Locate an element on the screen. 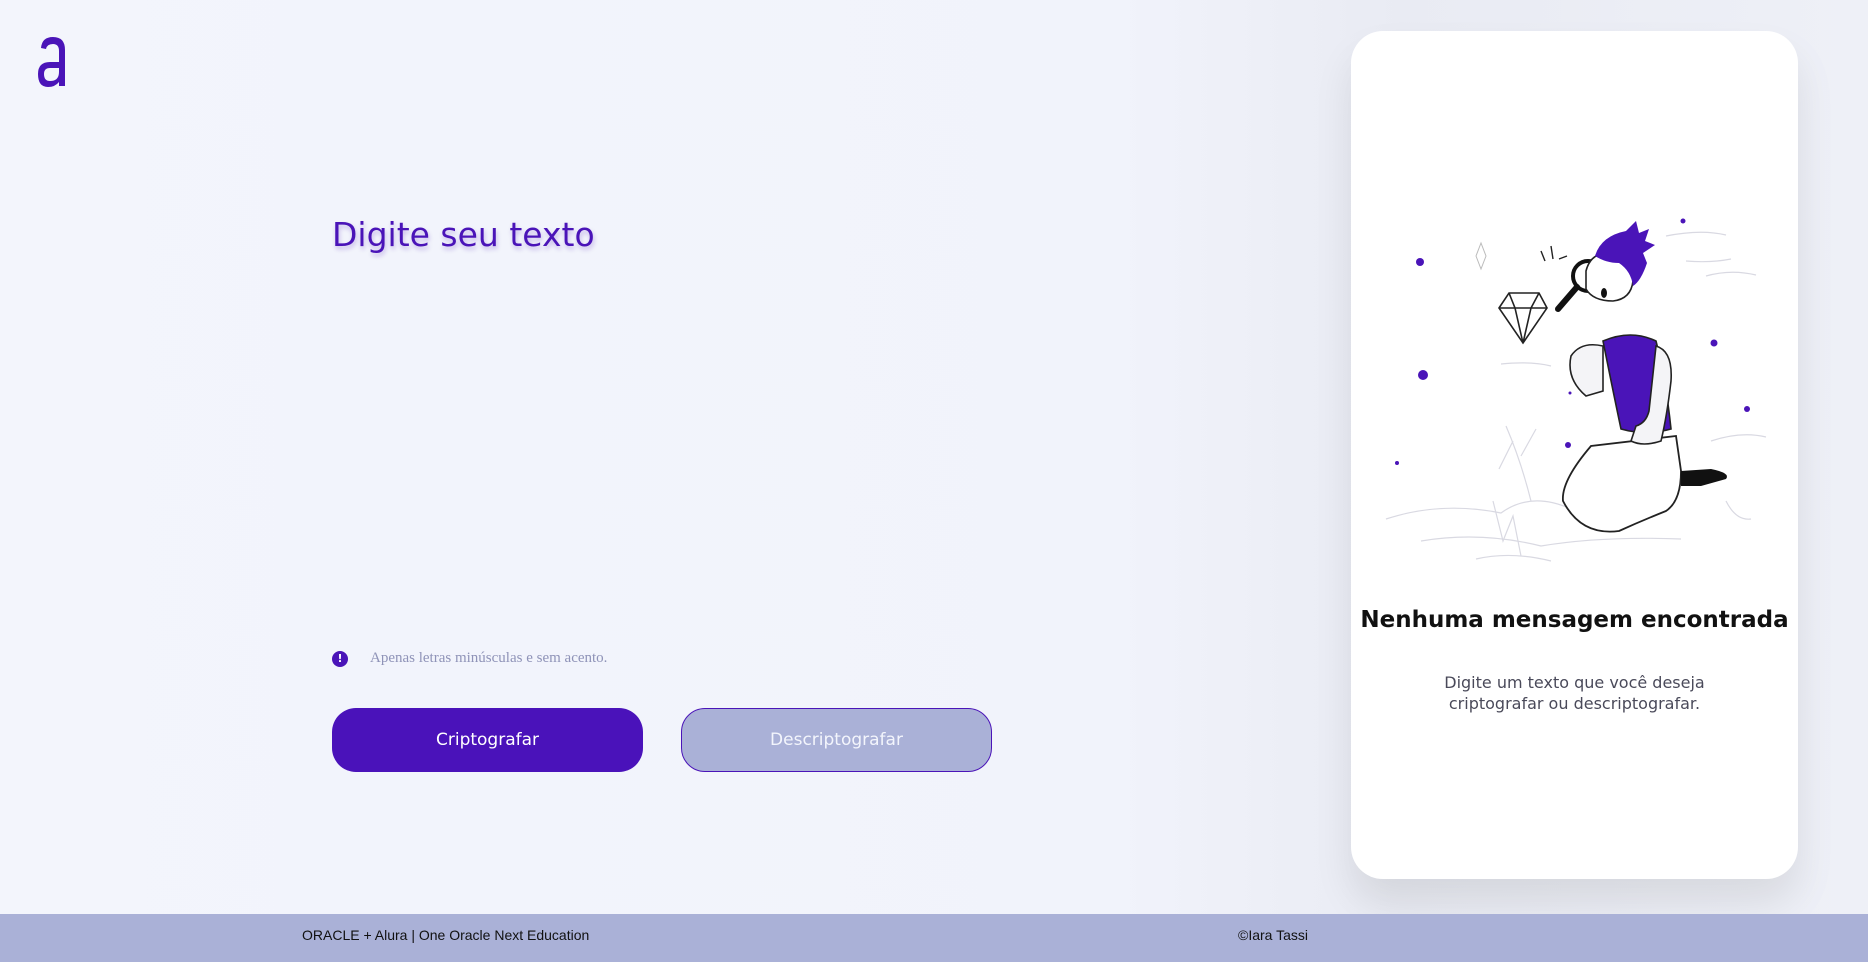 Image resolution: width=1868 pixels, height=962 pixels. hint-text: Apenas letras minúsculas e sem acento. is located at coordinates (489, 658).